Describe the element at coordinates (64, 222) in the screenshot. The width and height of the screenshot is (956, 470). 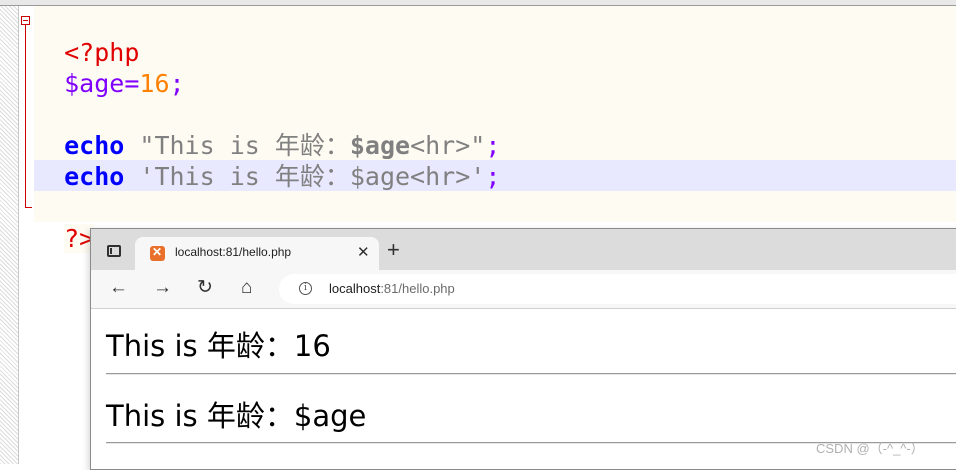
I see `code-line-close-tag: ?>` at that location.